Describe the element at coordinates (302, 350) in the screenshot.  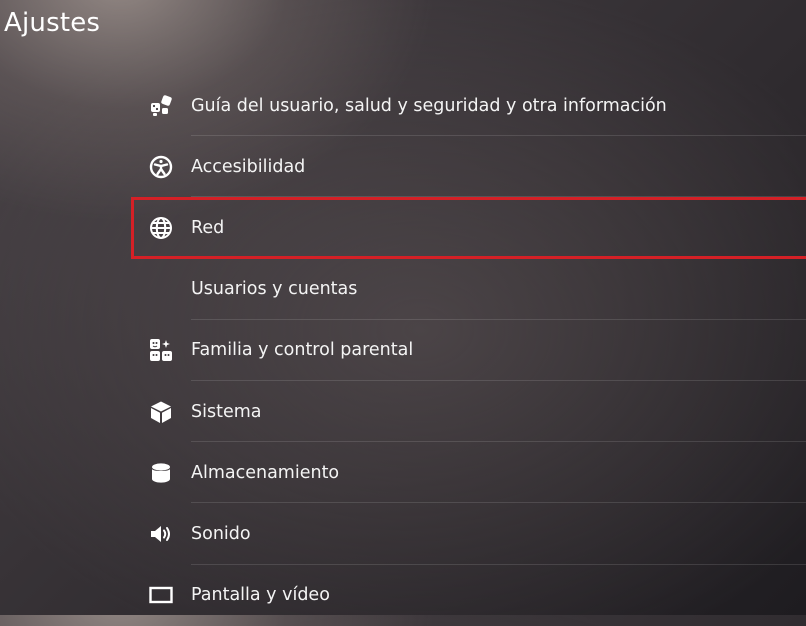
I see `menu-item-label: Familia y control parental` at that location.